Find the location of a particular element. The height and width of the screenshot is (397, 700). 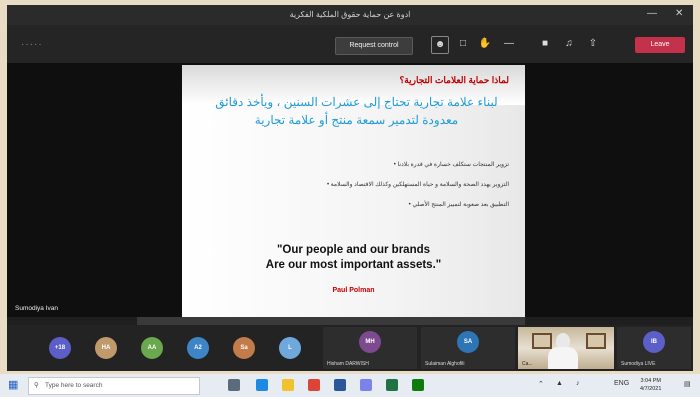

participants-icon: ☻ is located at coordinates (440, 45).